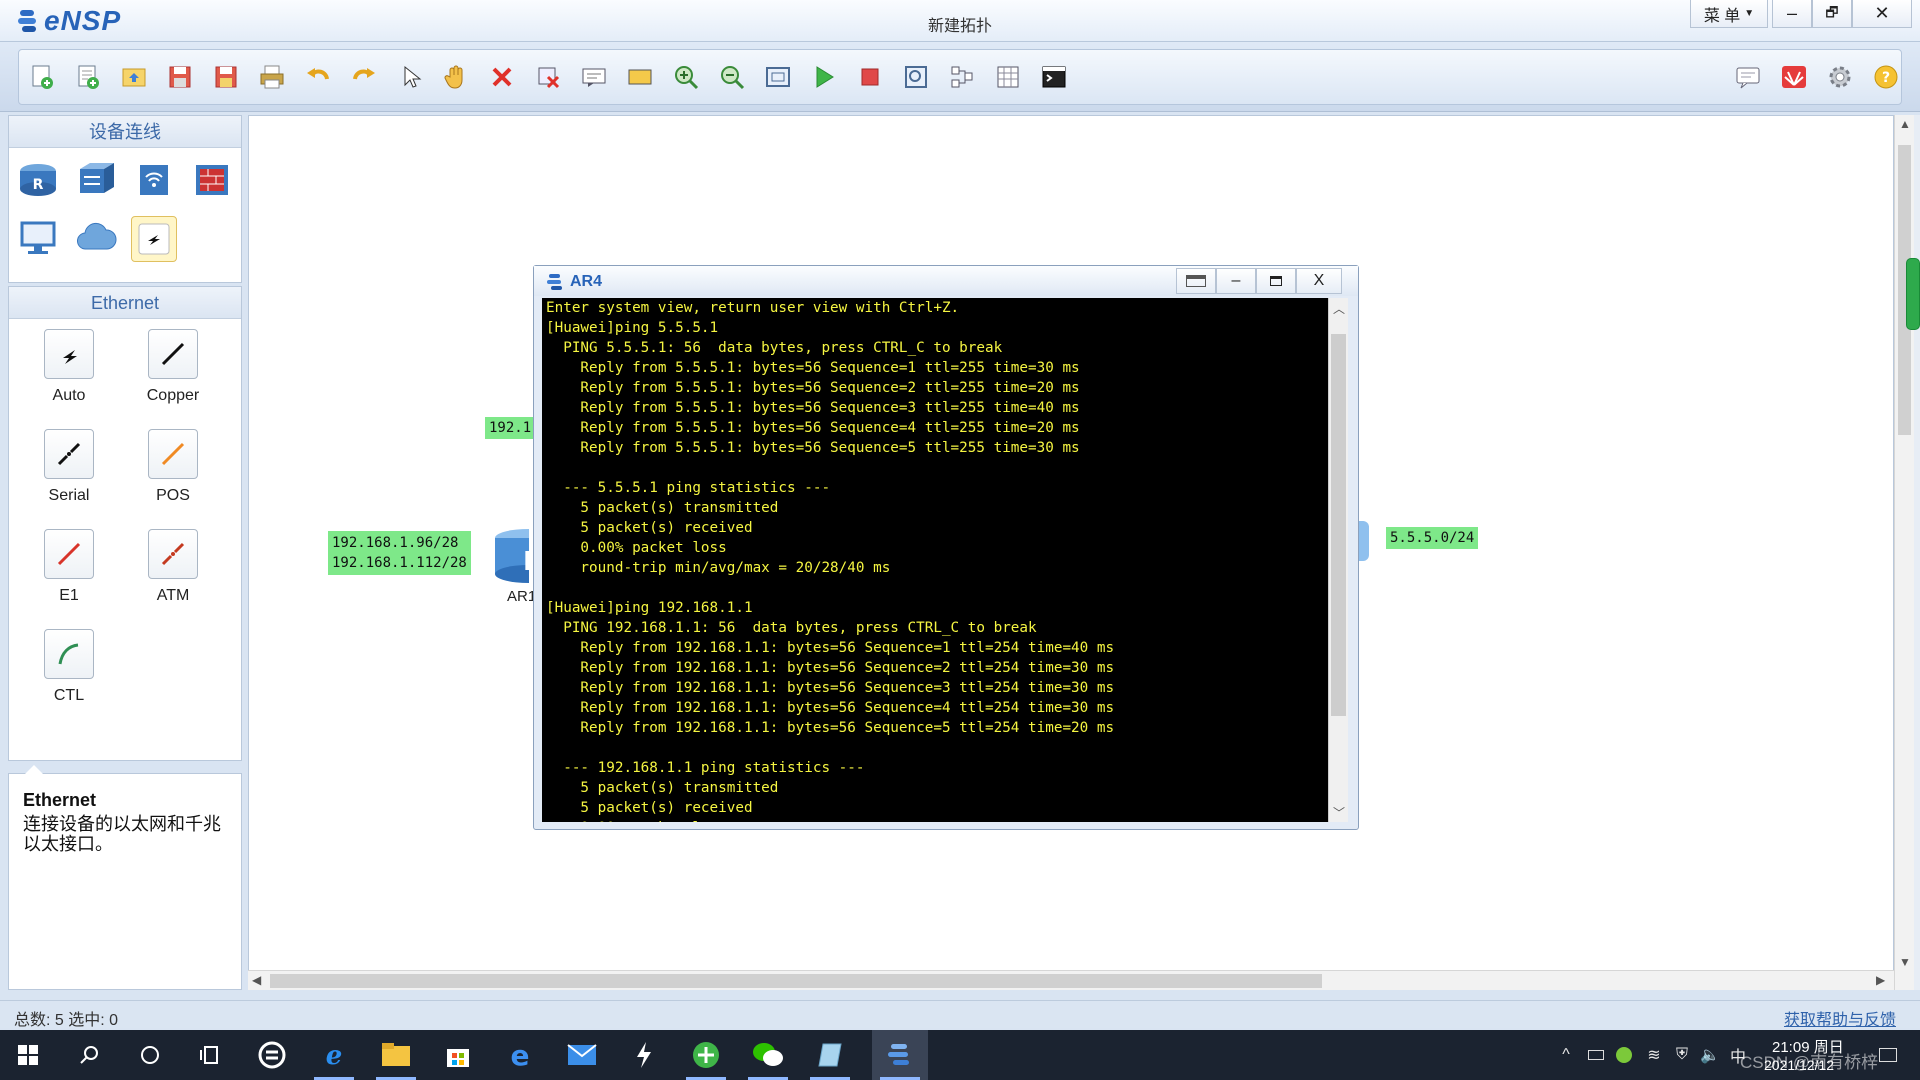  I want to click on horizontal-scrollbar: ◀ ▶, so click(1071, 980).